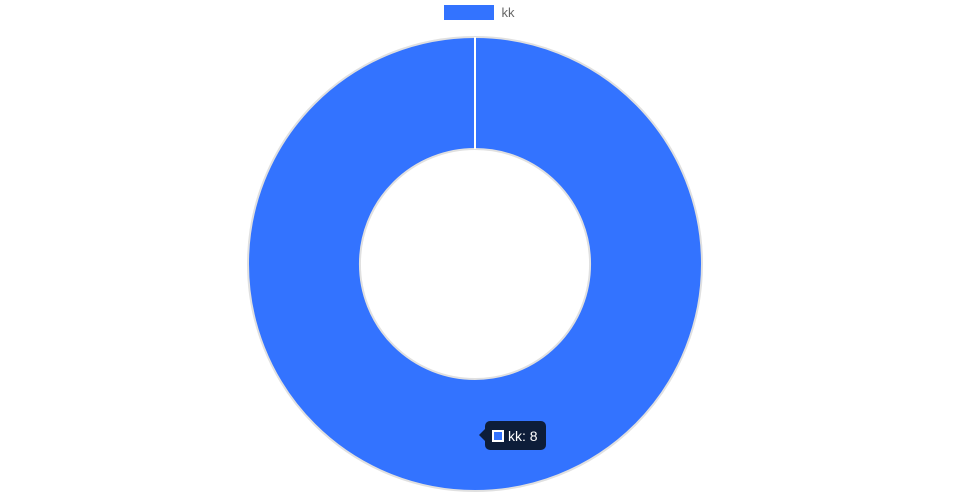 Image resolution: width=958 pixels, height=492 pixels. I want to click on tooltip-text: kk: 8, so click(523, 435).